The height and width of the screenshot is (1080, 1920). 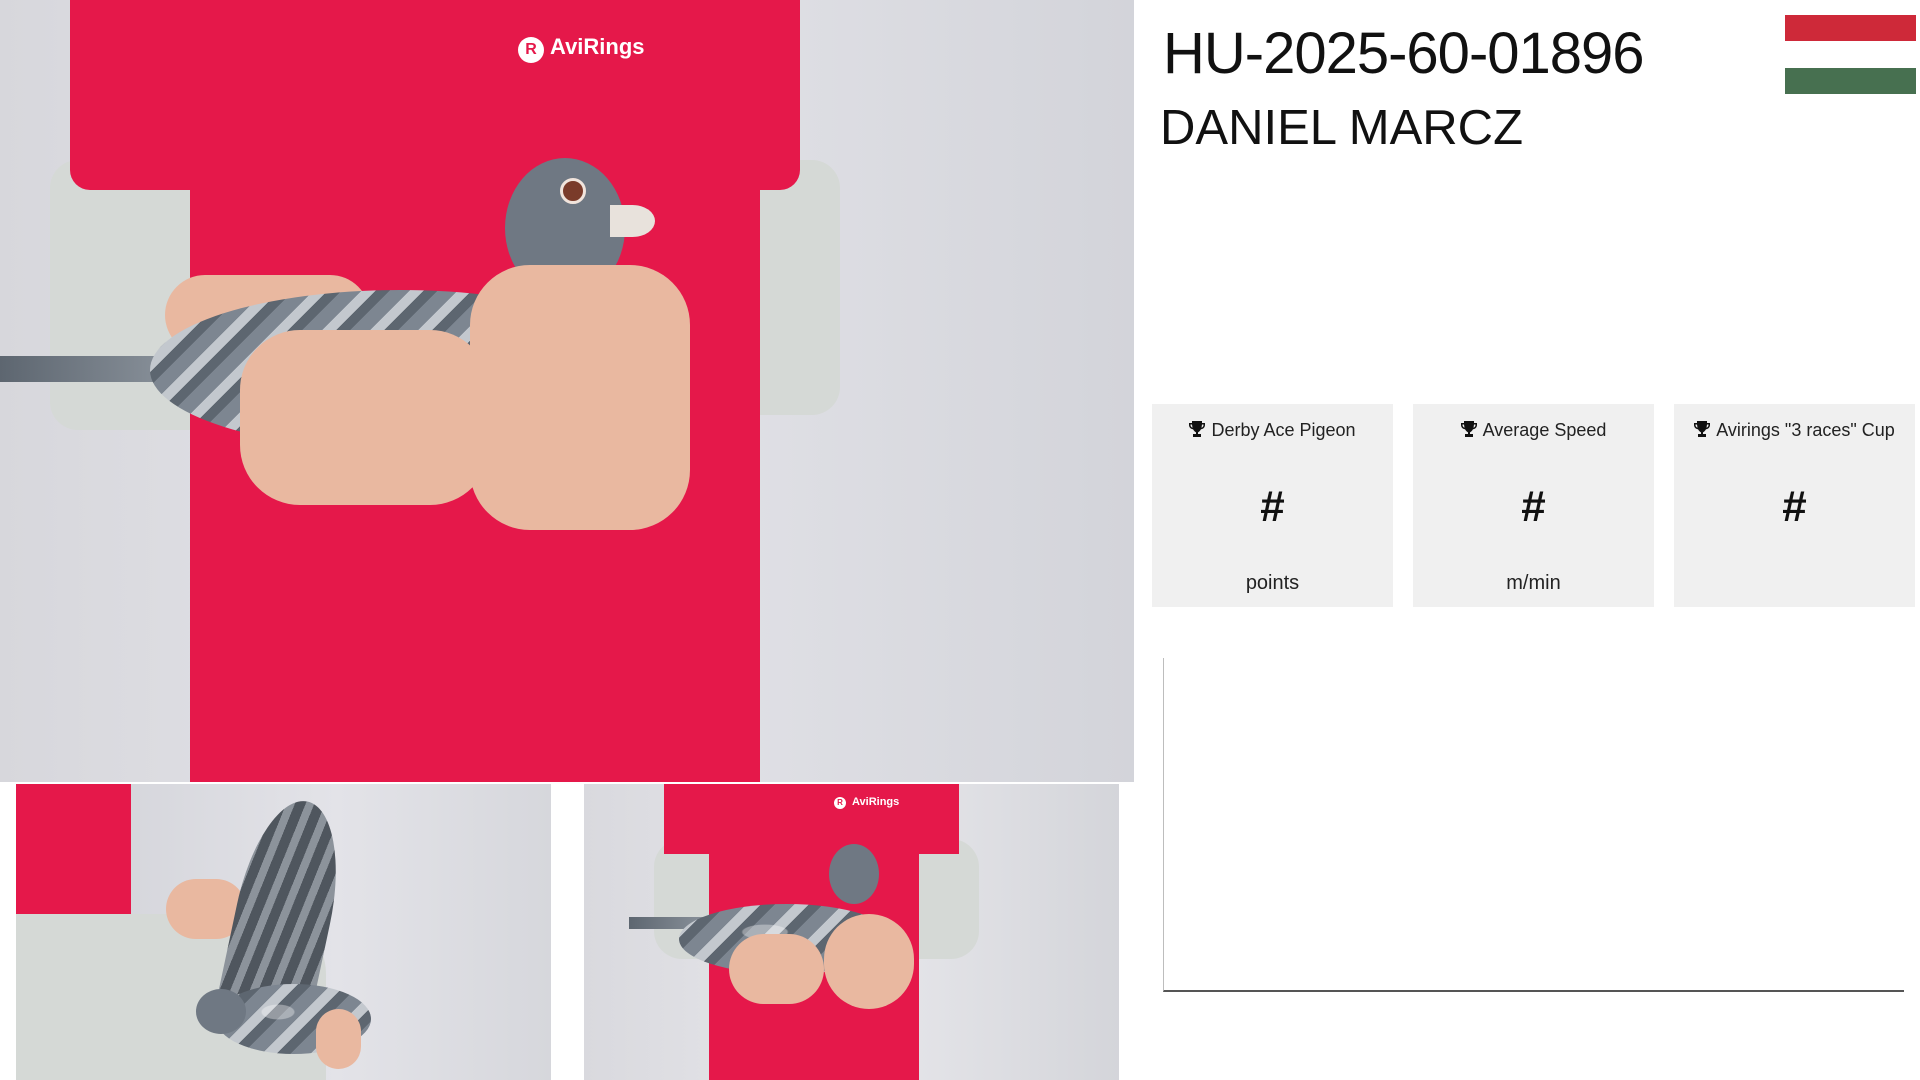 I want to click on wing-spread-photo, so click(x=283, y=932).